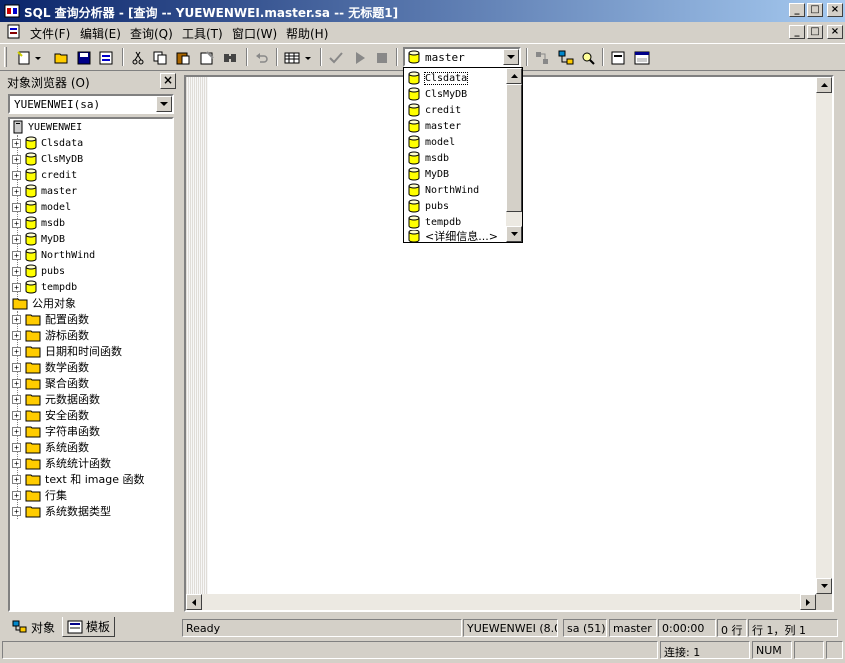 The width and height of the screenshot is (845, 663). I want to click on tree-node-database: + MyDB, so click(38, 239).